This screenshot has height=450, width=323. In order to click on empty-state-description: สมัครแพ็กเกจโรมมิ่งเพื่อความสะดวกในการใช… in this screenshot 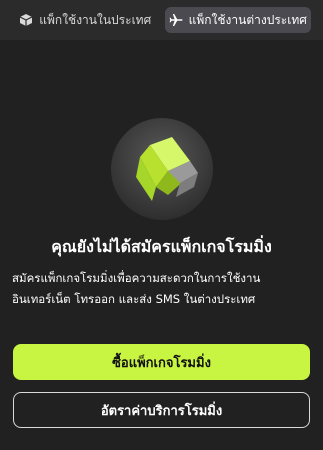, I will do `click(136, 288)`.